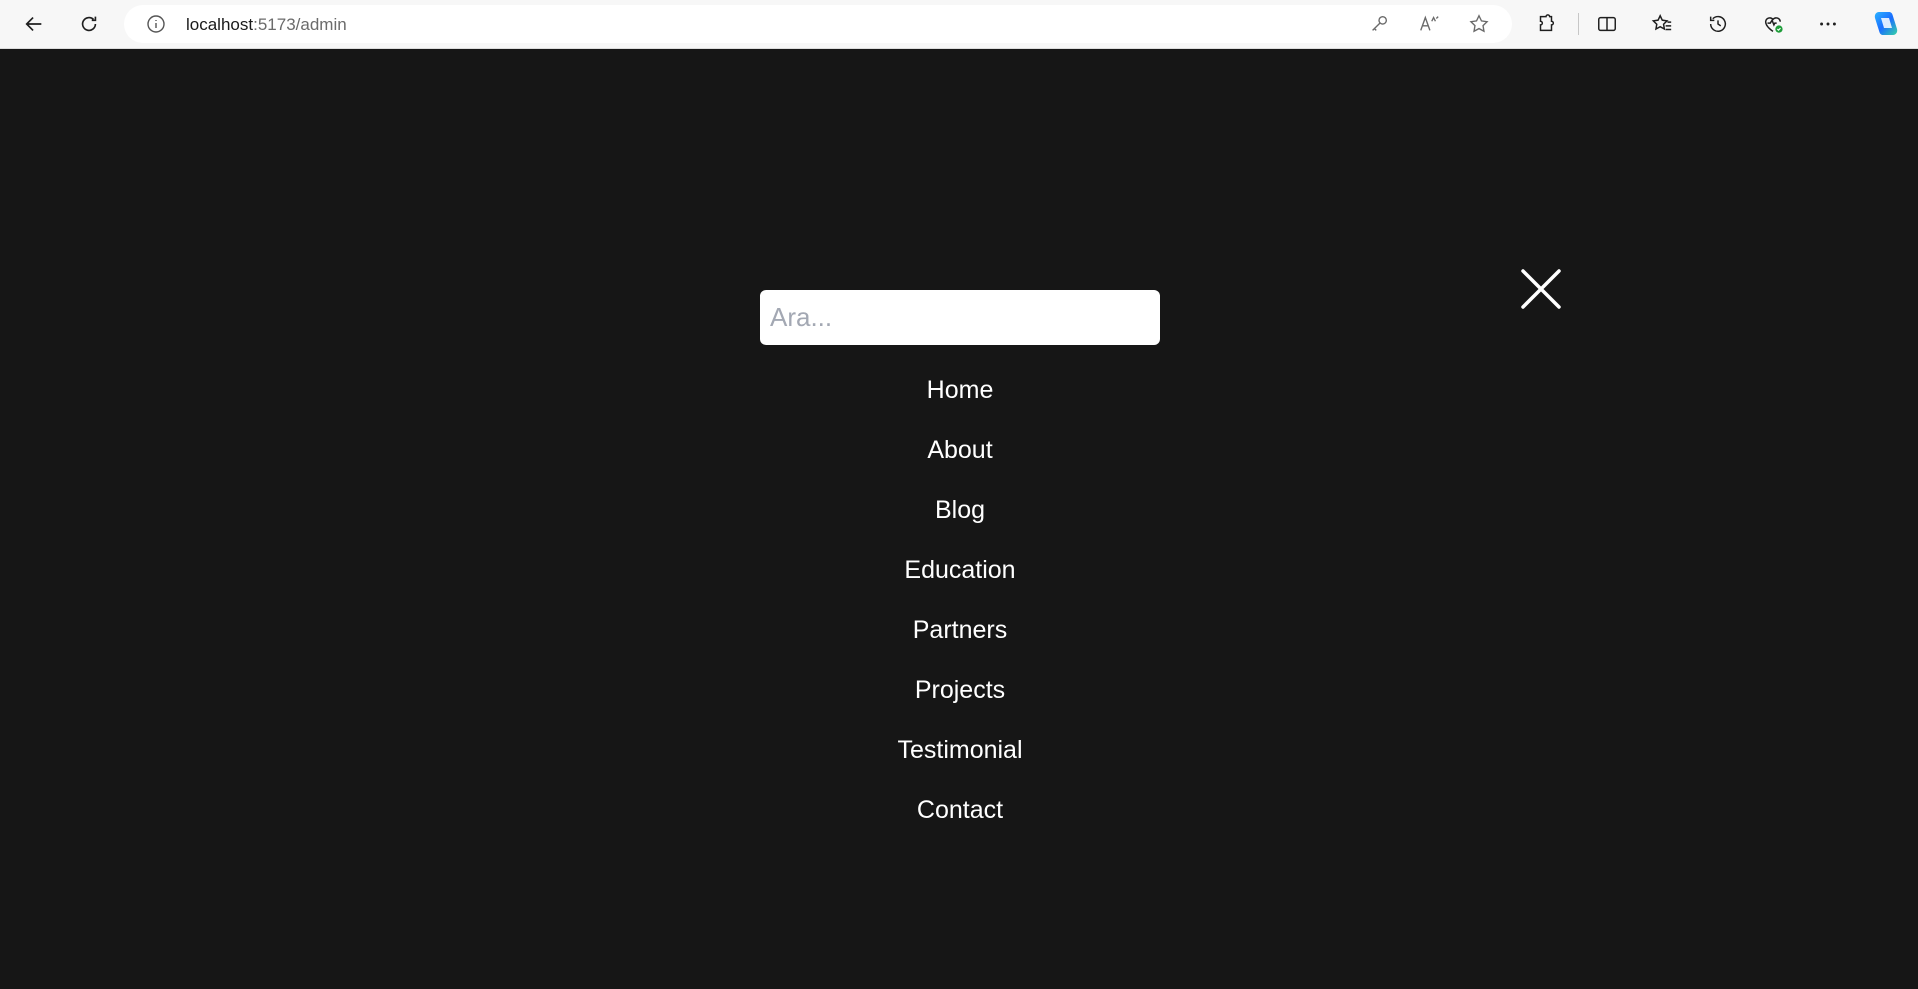 The width and height of the screenshot is (1918, 989). What do you see at coordinates (1541, 289) in the screenshot?
I see `close-icon` at bounding box center [1541, 289].